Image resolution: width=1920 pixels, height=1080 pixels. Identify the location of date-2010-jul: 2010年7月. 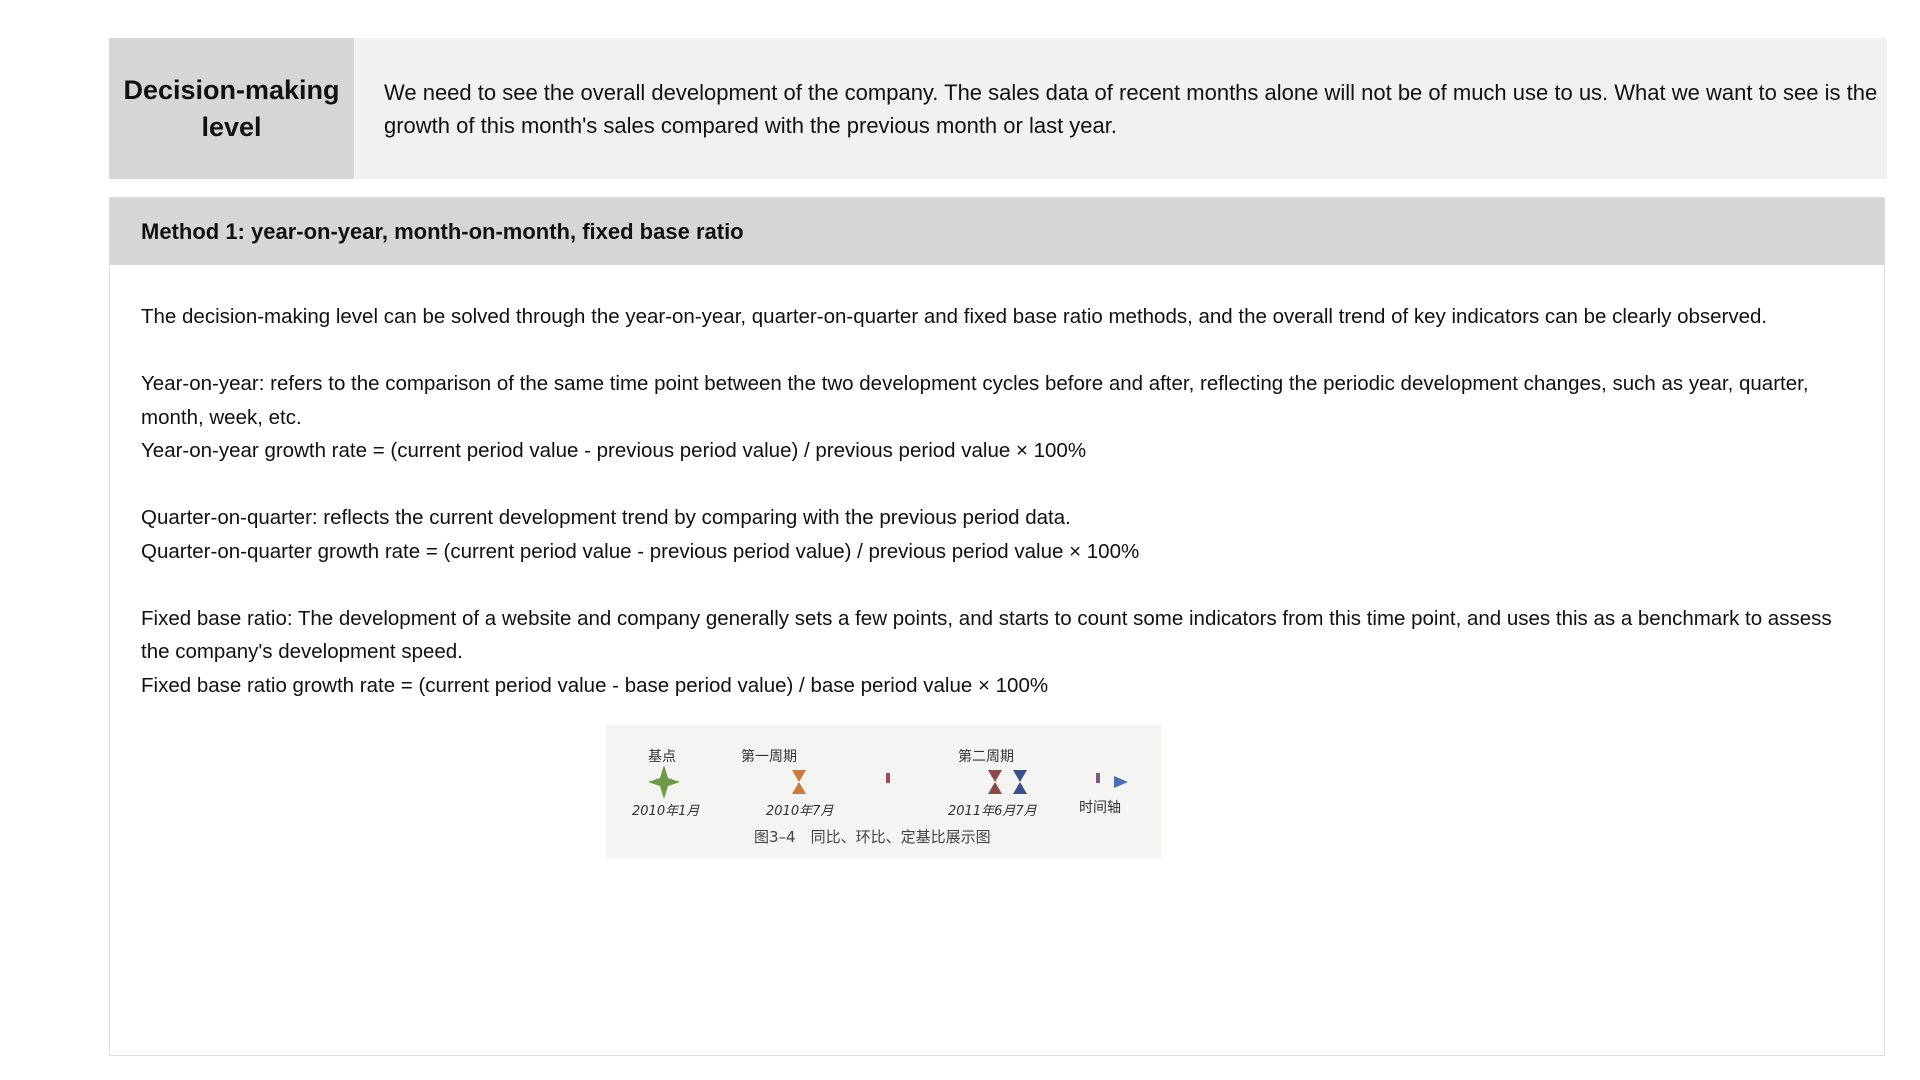
(800, 811).